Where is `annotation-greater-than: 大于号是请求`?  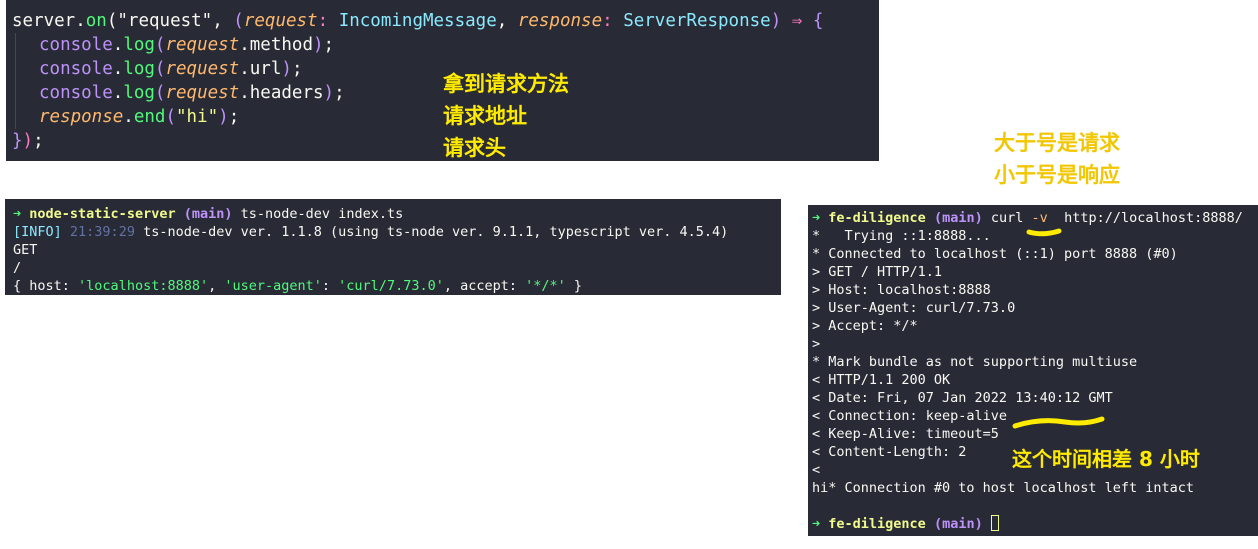 annotation-greater-than: 大于号是请求 is located at coordinates (1057, 143).